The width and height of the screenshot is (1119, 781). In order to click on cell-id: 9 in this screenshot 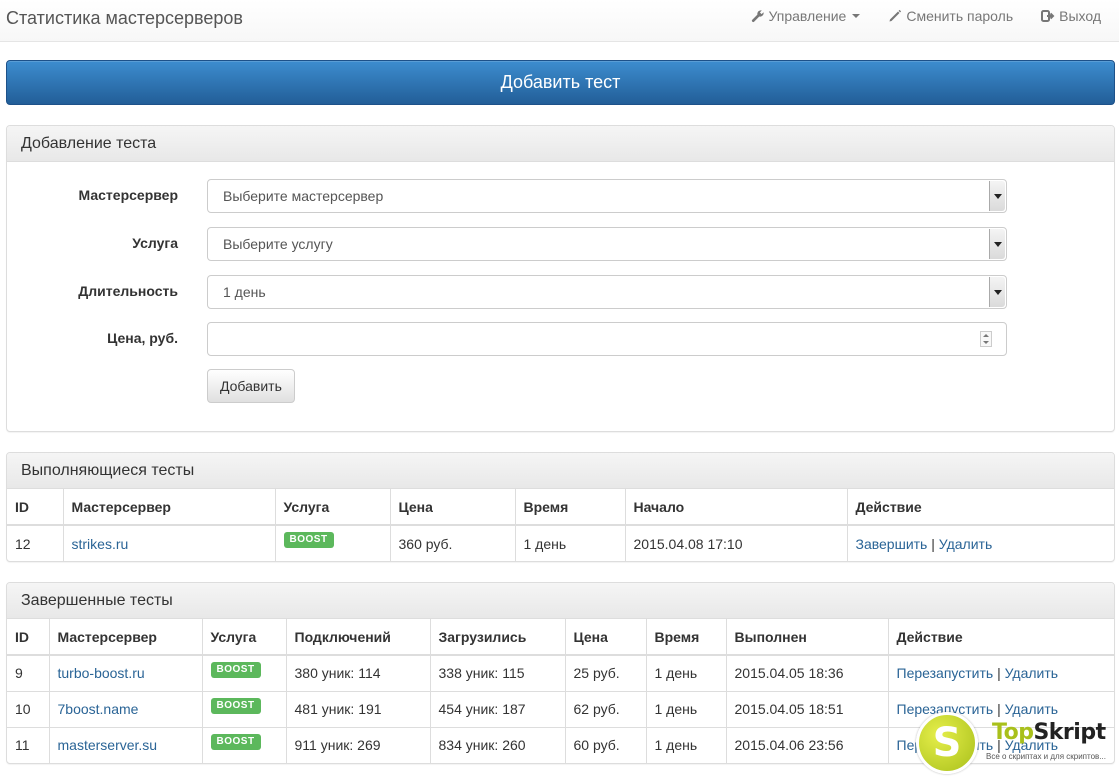, I will do `click(28, 672)`.